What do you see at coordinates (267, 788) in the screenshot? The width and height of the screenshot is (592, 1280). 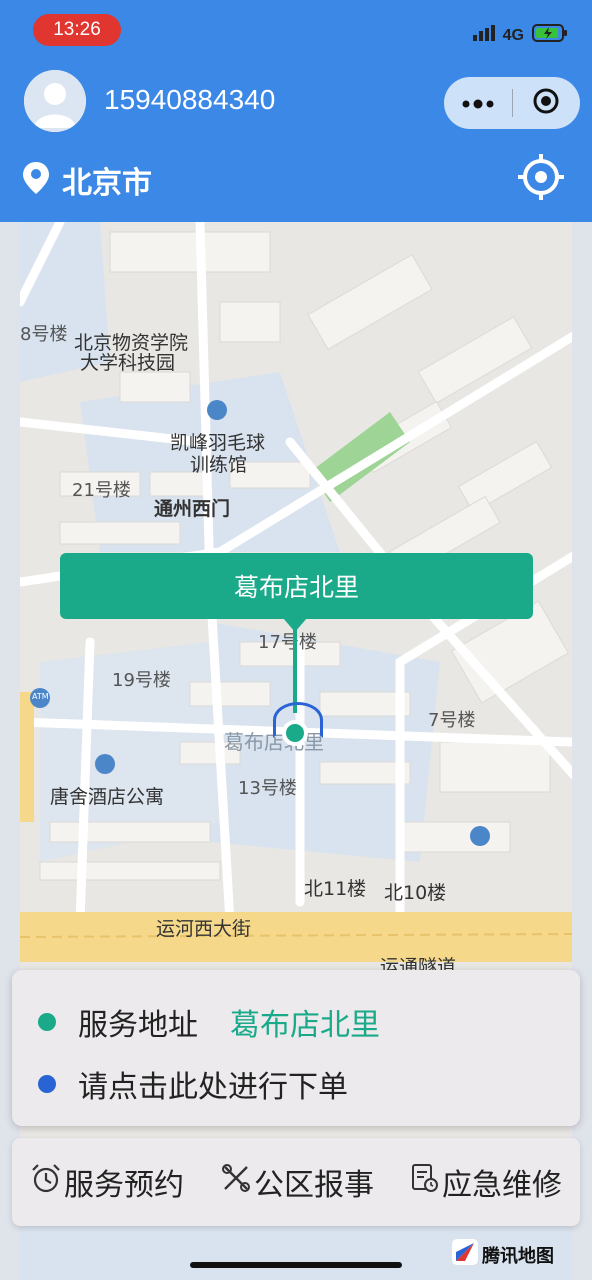 I see `map-label: 13号楼` at bounding box center [267, 788].